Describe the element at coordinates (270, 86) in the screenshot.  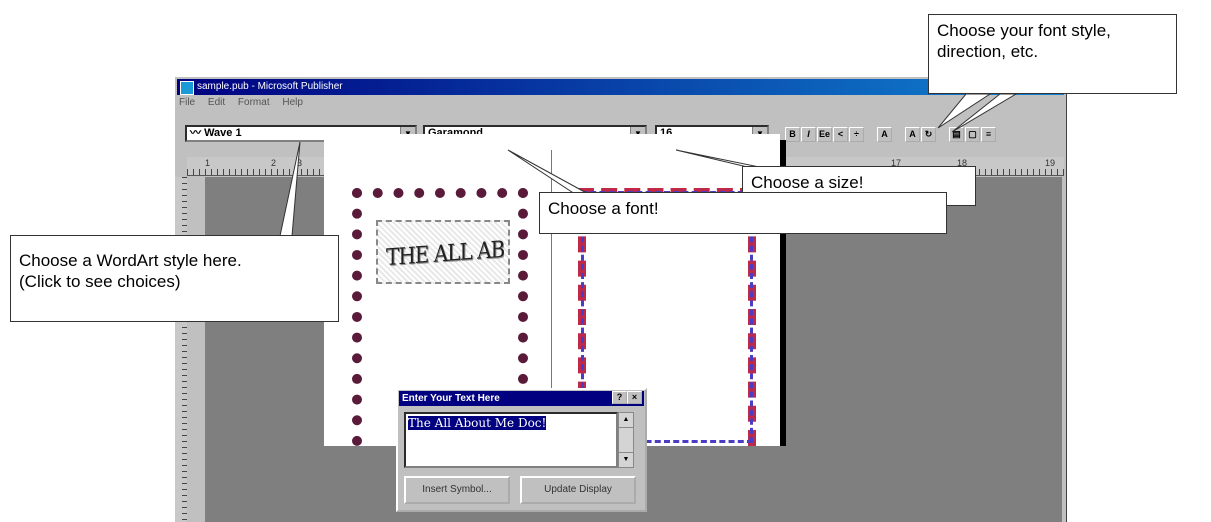
I see `window-title: sample.pub - Microsoft Publisher` at that location.